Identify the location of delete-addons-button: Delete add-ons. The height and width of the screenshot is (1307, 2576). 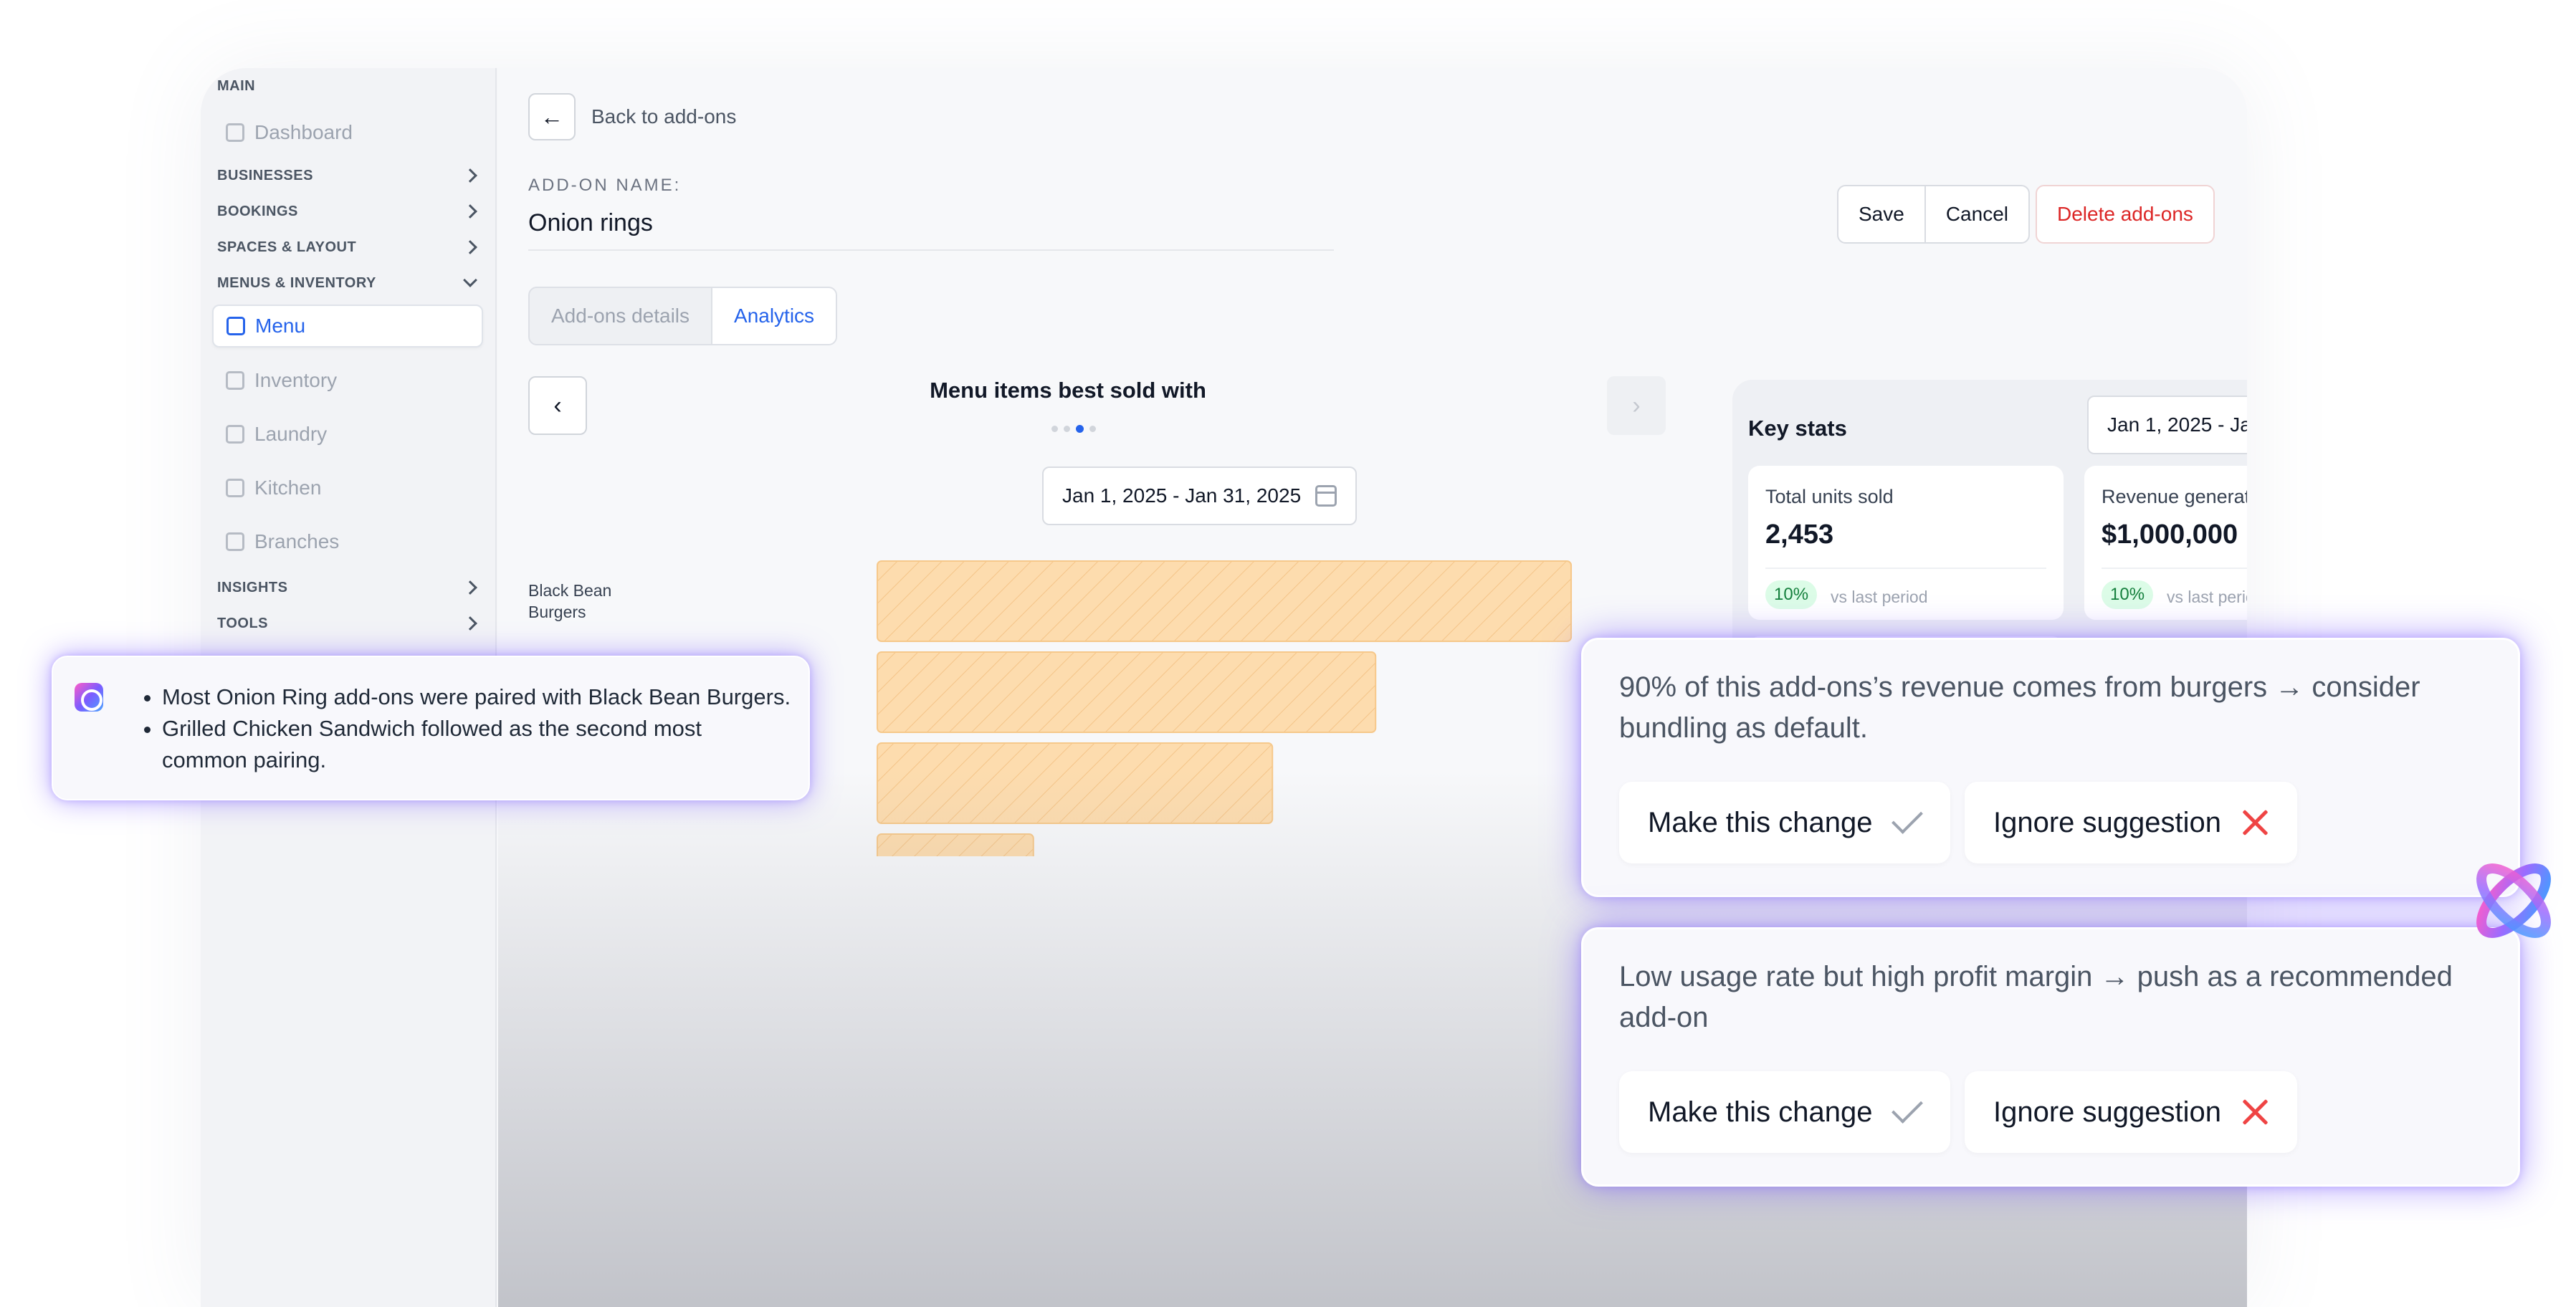
(2125, 214).